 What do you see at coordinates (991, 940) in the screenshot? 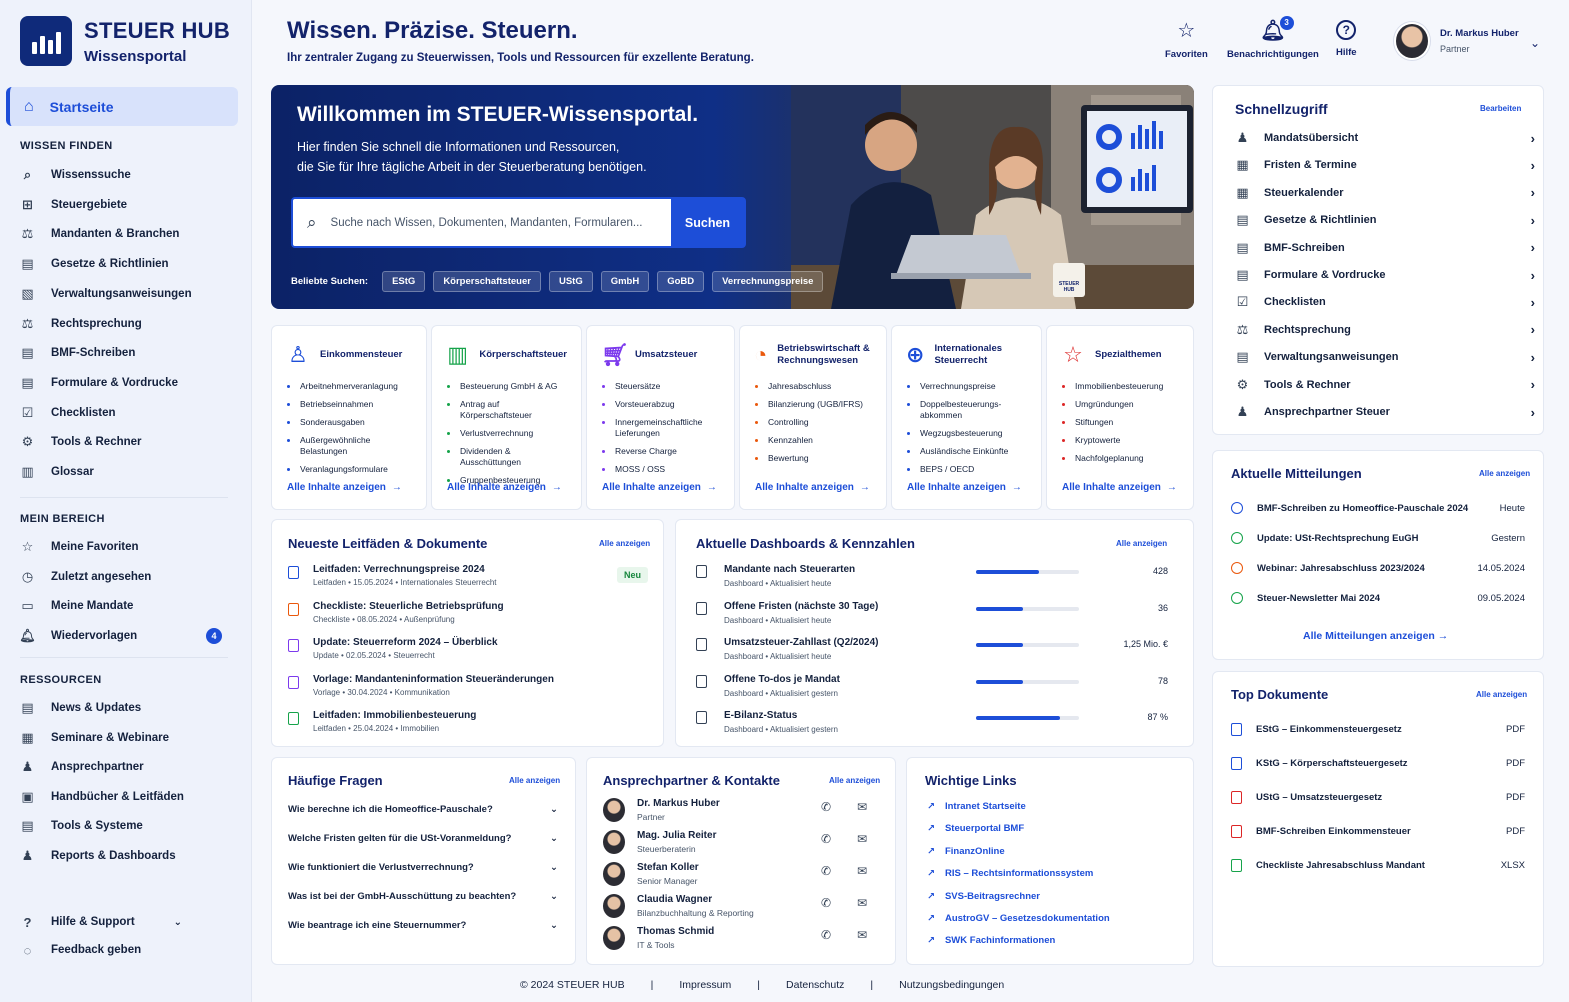
I see `important-link: ↗ SWK Fachinformationen` at bounding box center [991, 940].